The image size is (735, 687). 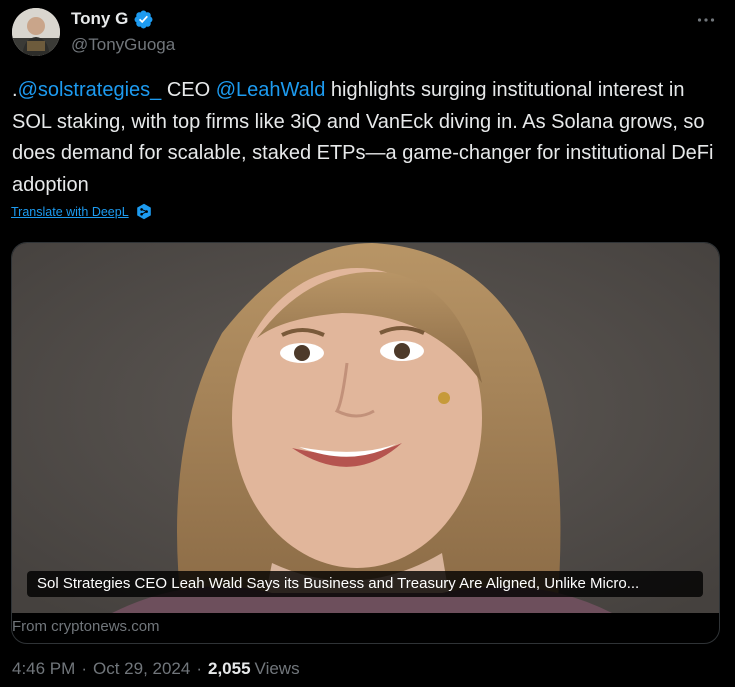 I want to click on author-display-name: Tony G, so click(x=99, y=19).